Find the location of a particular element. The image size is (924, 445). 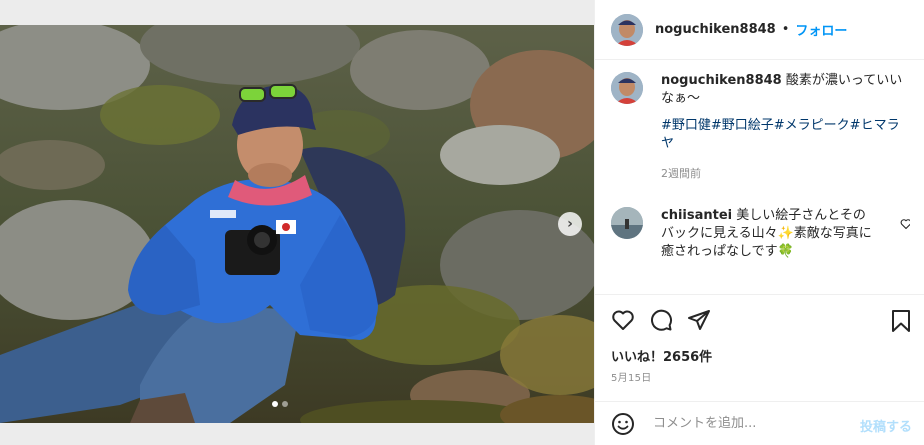

comment-username: chiisantei is located at coordinates (696, 215).